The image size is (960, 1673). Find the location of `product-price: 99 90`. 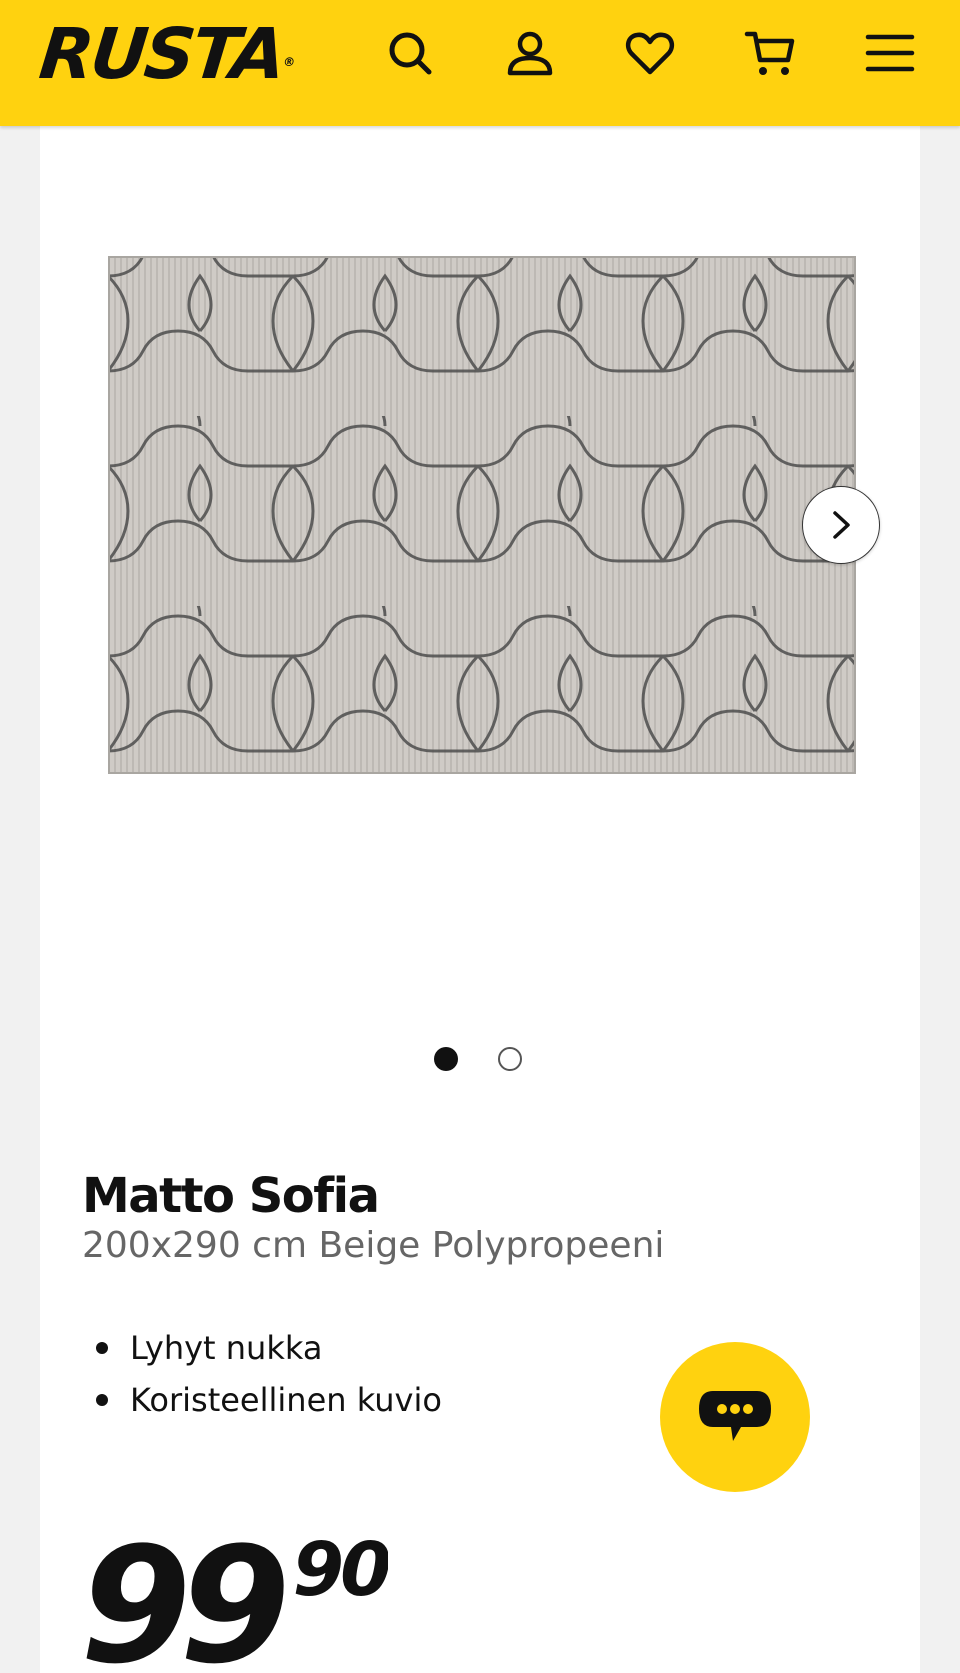

product-price: 99 90 is located at coordinates (234, 1599).